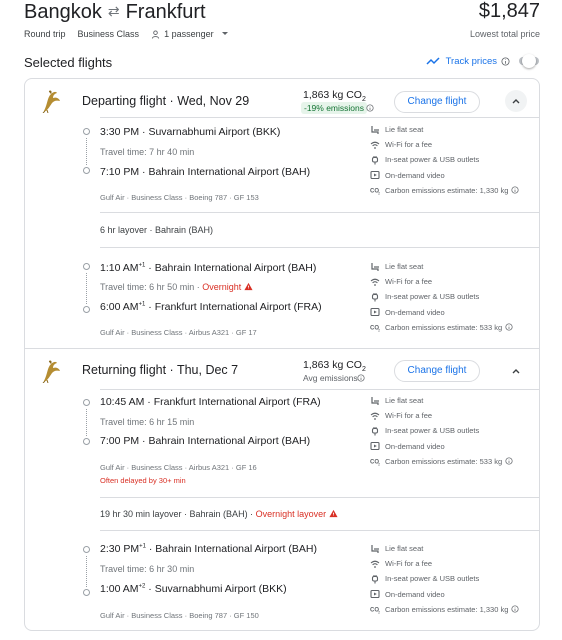 Image resolution: width=562 pixels, height=640 pixels. What do you see at coordinates (119, 268) in the screenshot?
I see `dep-time: 1:10 AM` at bounding box center [119, 268].